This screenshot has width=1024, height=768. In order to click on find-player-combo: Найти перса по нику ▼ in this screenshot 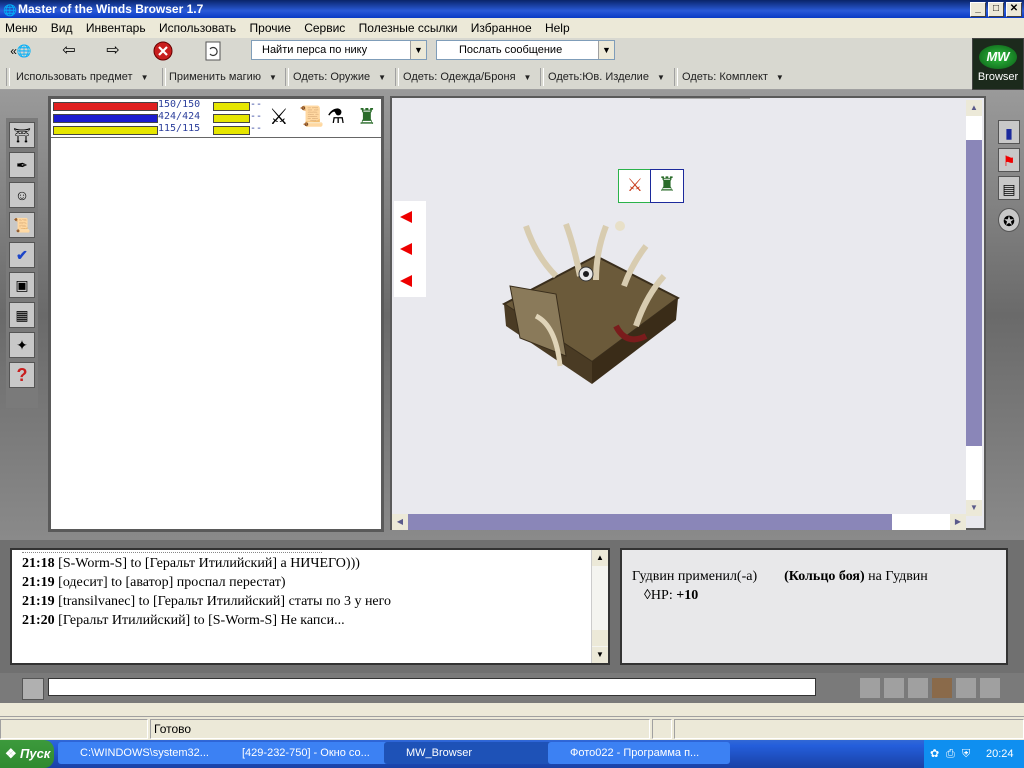, I will do `click(339, 50)`.